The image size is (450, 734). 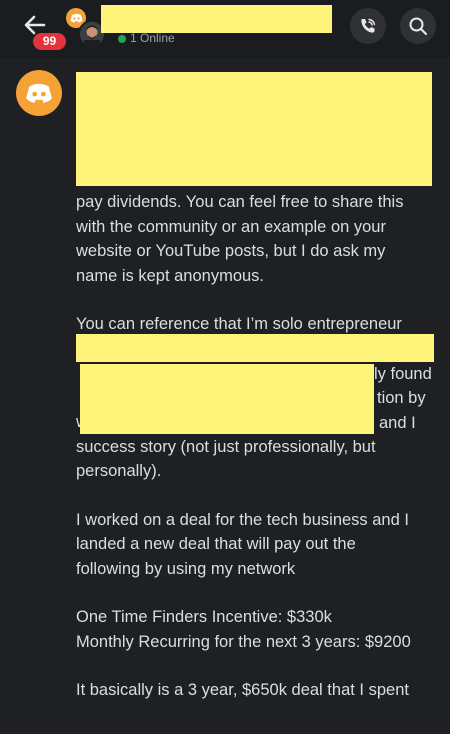 I want to click on phone-call-icon, so click(x=368, y=25).